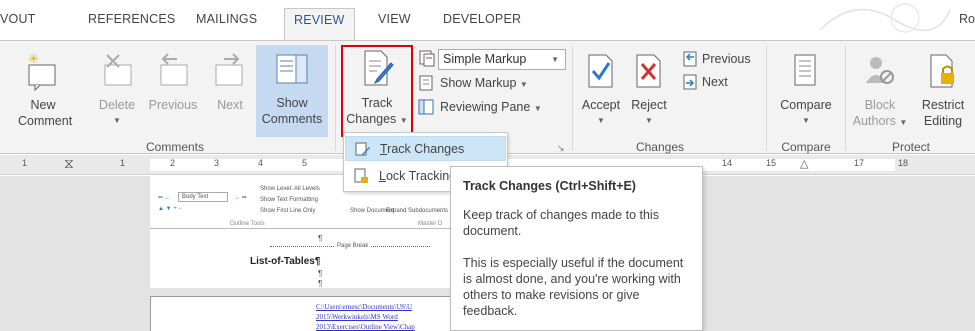 The width and height of the screenshot is (975, 331). Describe the element at coordinates (426, 107) in the screenshot. I see `reviewing-pane-icon` at that location.